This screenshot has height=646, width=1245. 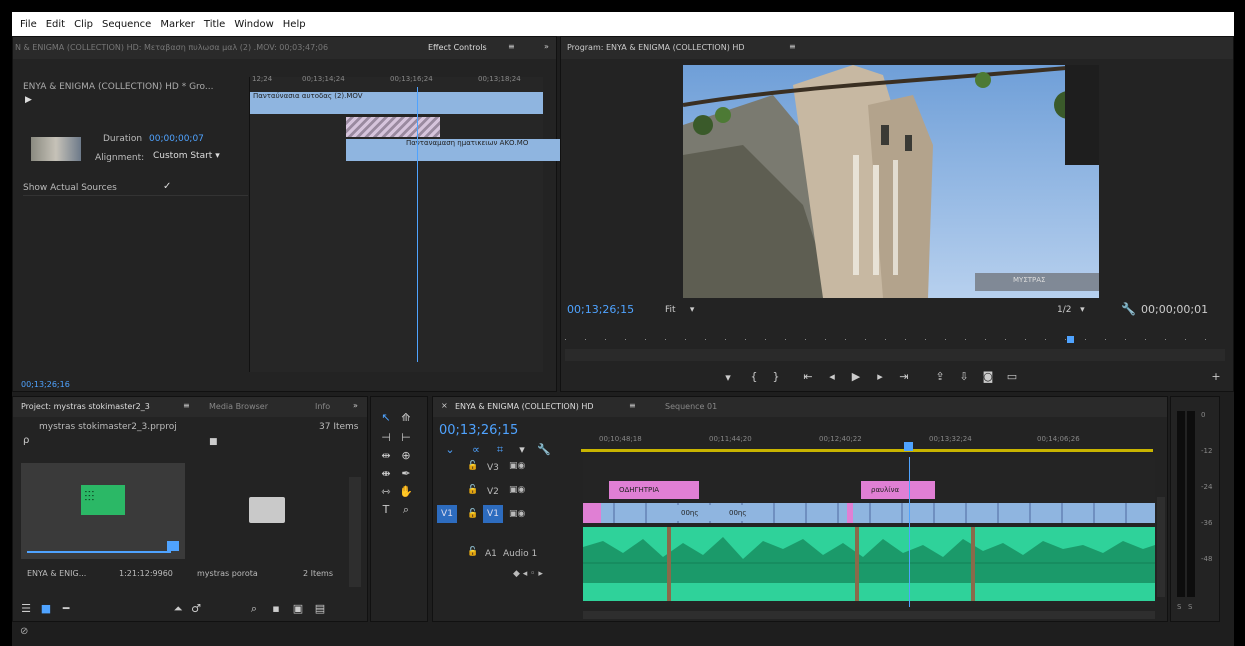 I want to click on new-bin-footer-icon: ▪, so click(x=276, y=608).